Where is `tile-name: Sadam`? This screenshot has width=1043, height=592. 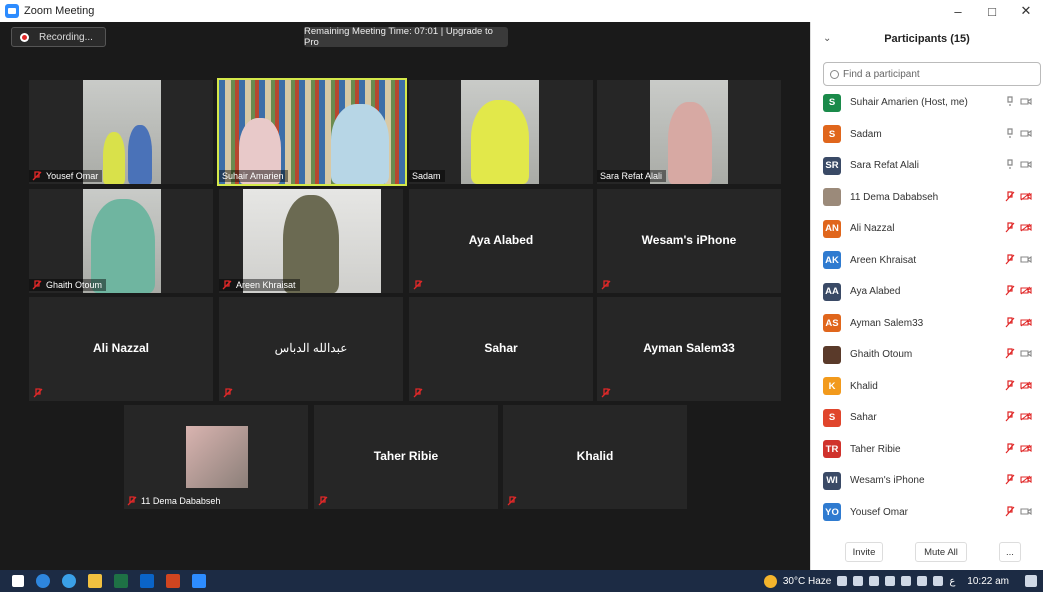
tile-name: Sadam is located at coordinates (426, 176).